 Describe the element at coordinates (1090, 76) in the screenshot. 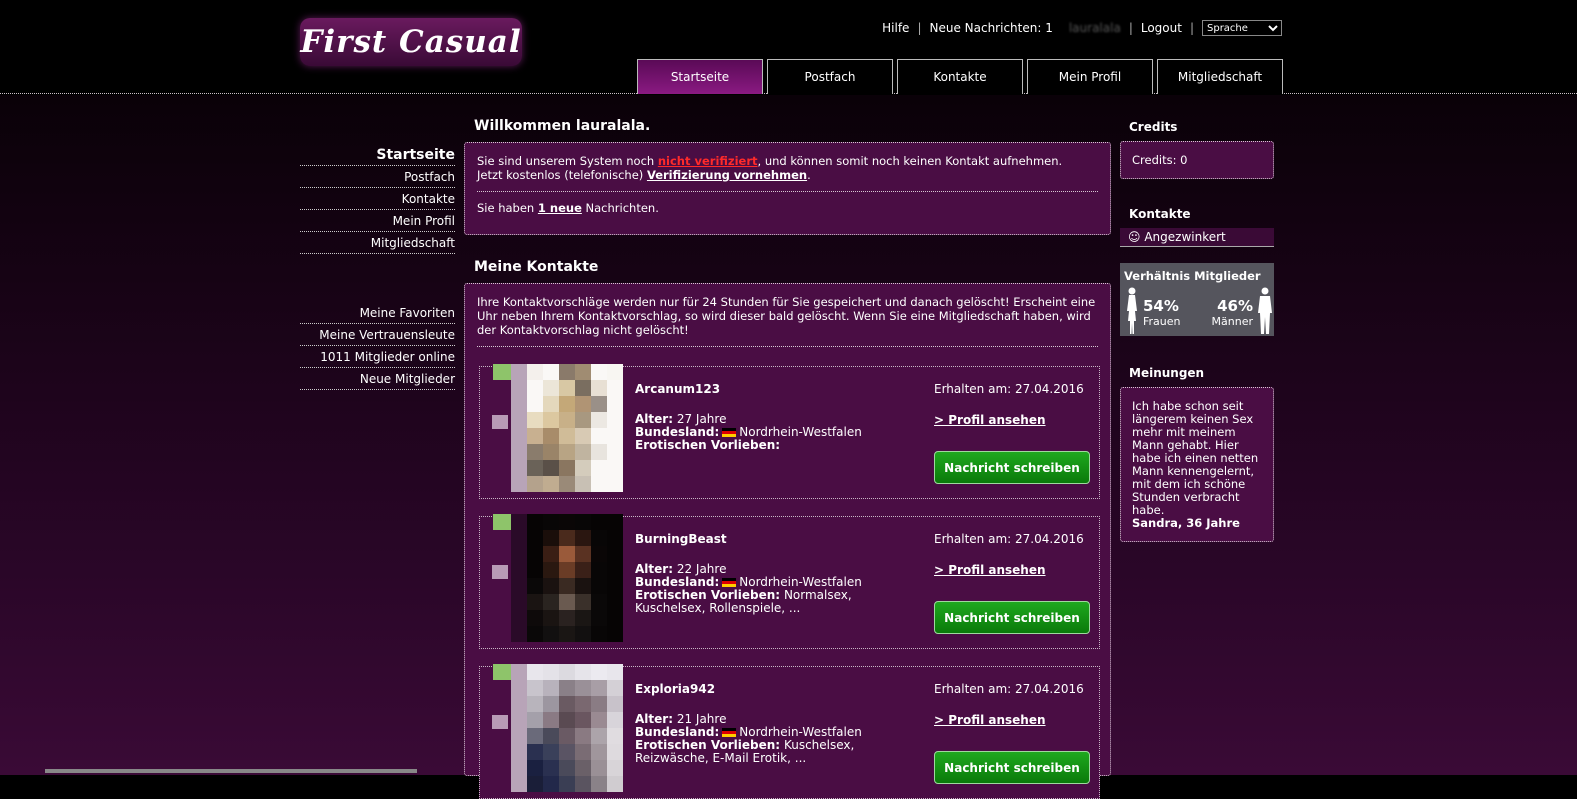

I see `tab-mein-profil: Mein Profil` at that location.